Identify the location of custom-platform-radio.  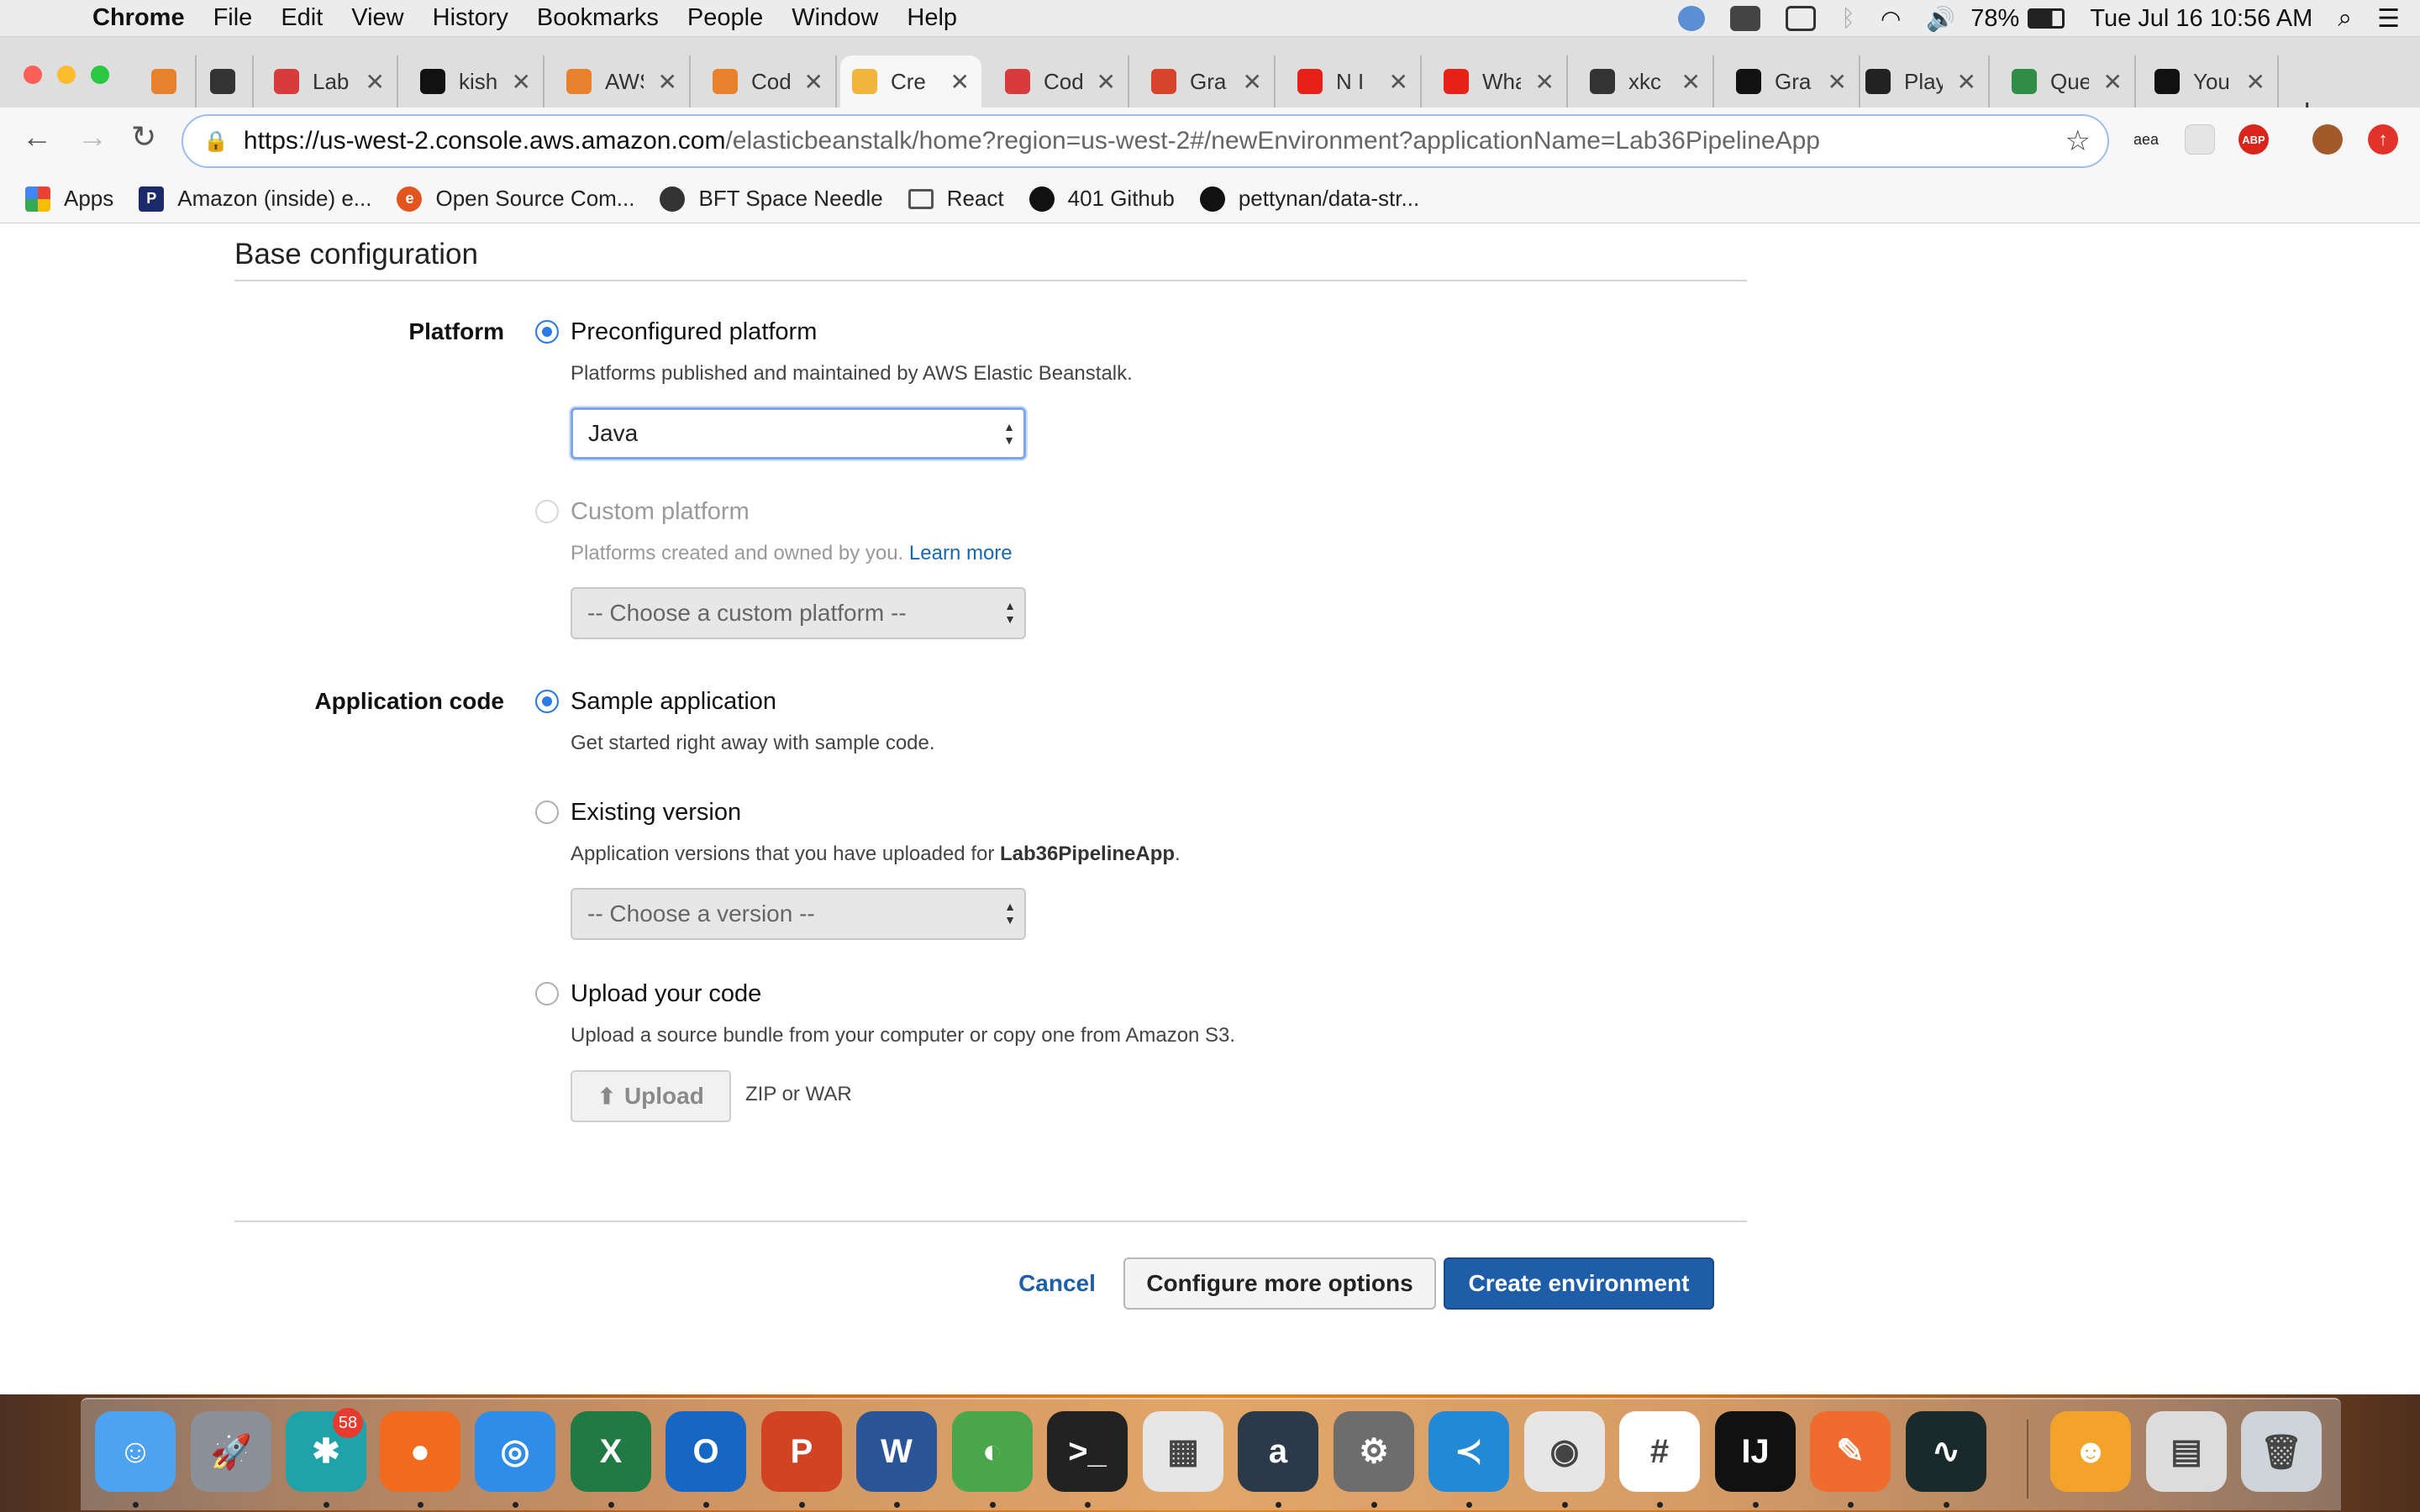
(547, 511).